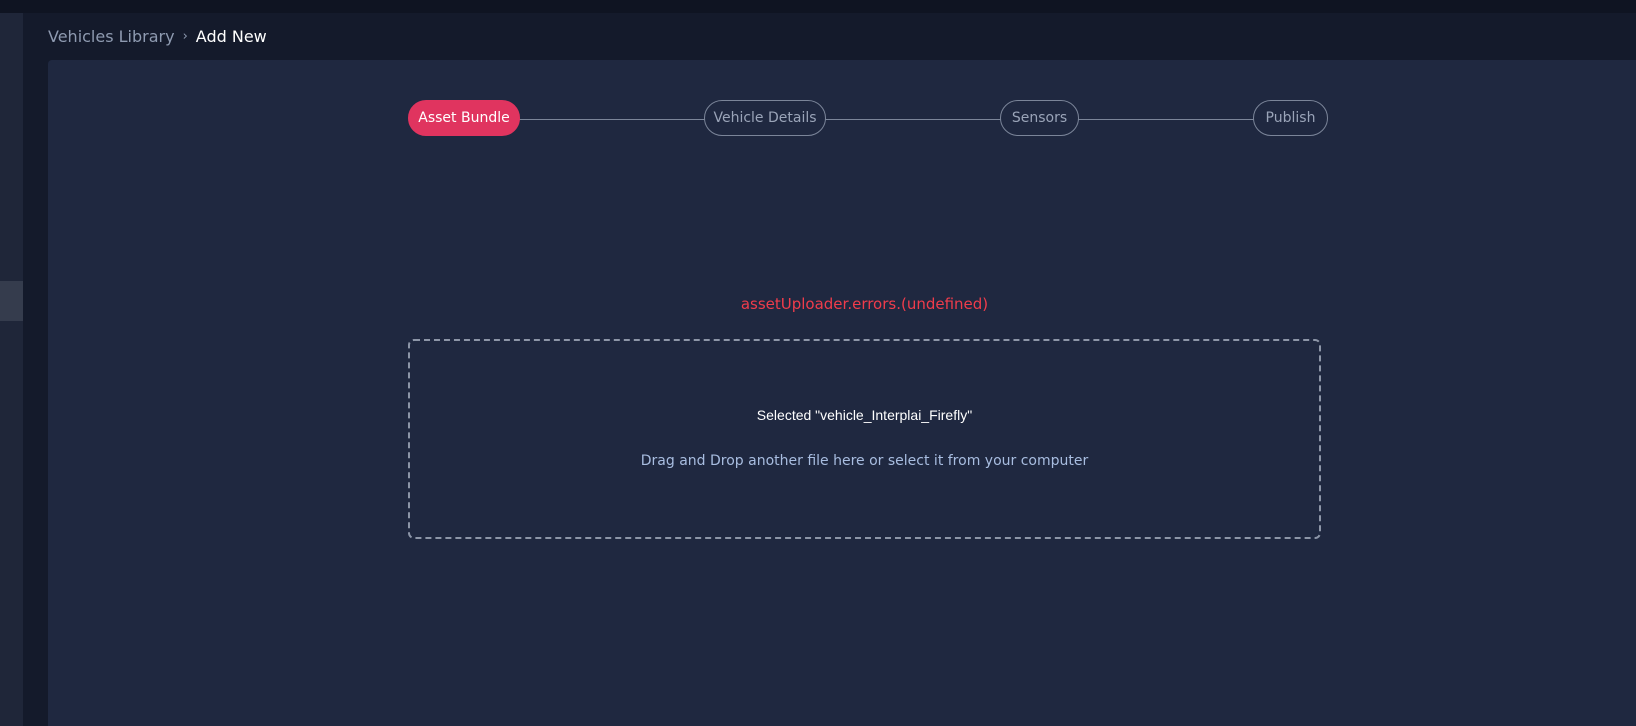  I want to click on breadcrumb: Vehicles Library › Add New, so click(157, 36).